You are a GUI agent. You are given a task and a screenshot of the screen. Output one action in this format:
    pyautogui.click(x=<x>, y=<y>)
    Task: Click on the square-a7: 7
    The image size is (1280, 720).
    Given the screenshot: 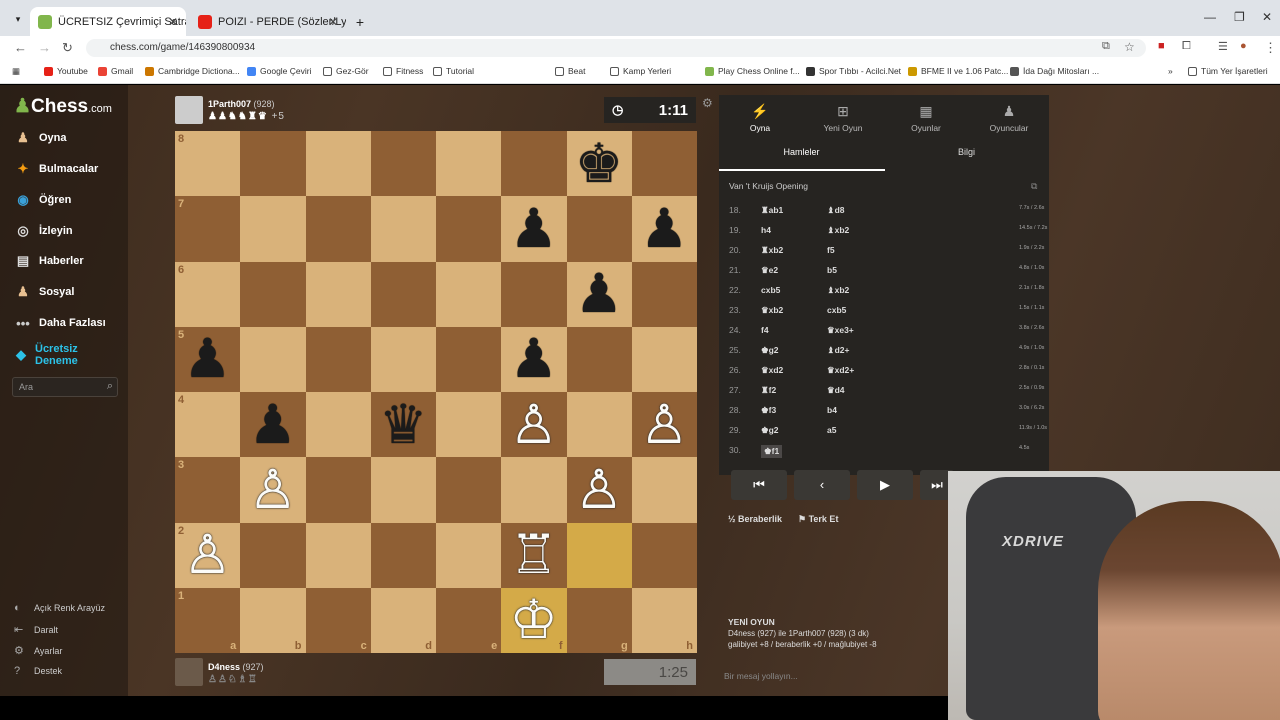 What is the action you would take?
    pyautogui.click(x=208, y=229)
    